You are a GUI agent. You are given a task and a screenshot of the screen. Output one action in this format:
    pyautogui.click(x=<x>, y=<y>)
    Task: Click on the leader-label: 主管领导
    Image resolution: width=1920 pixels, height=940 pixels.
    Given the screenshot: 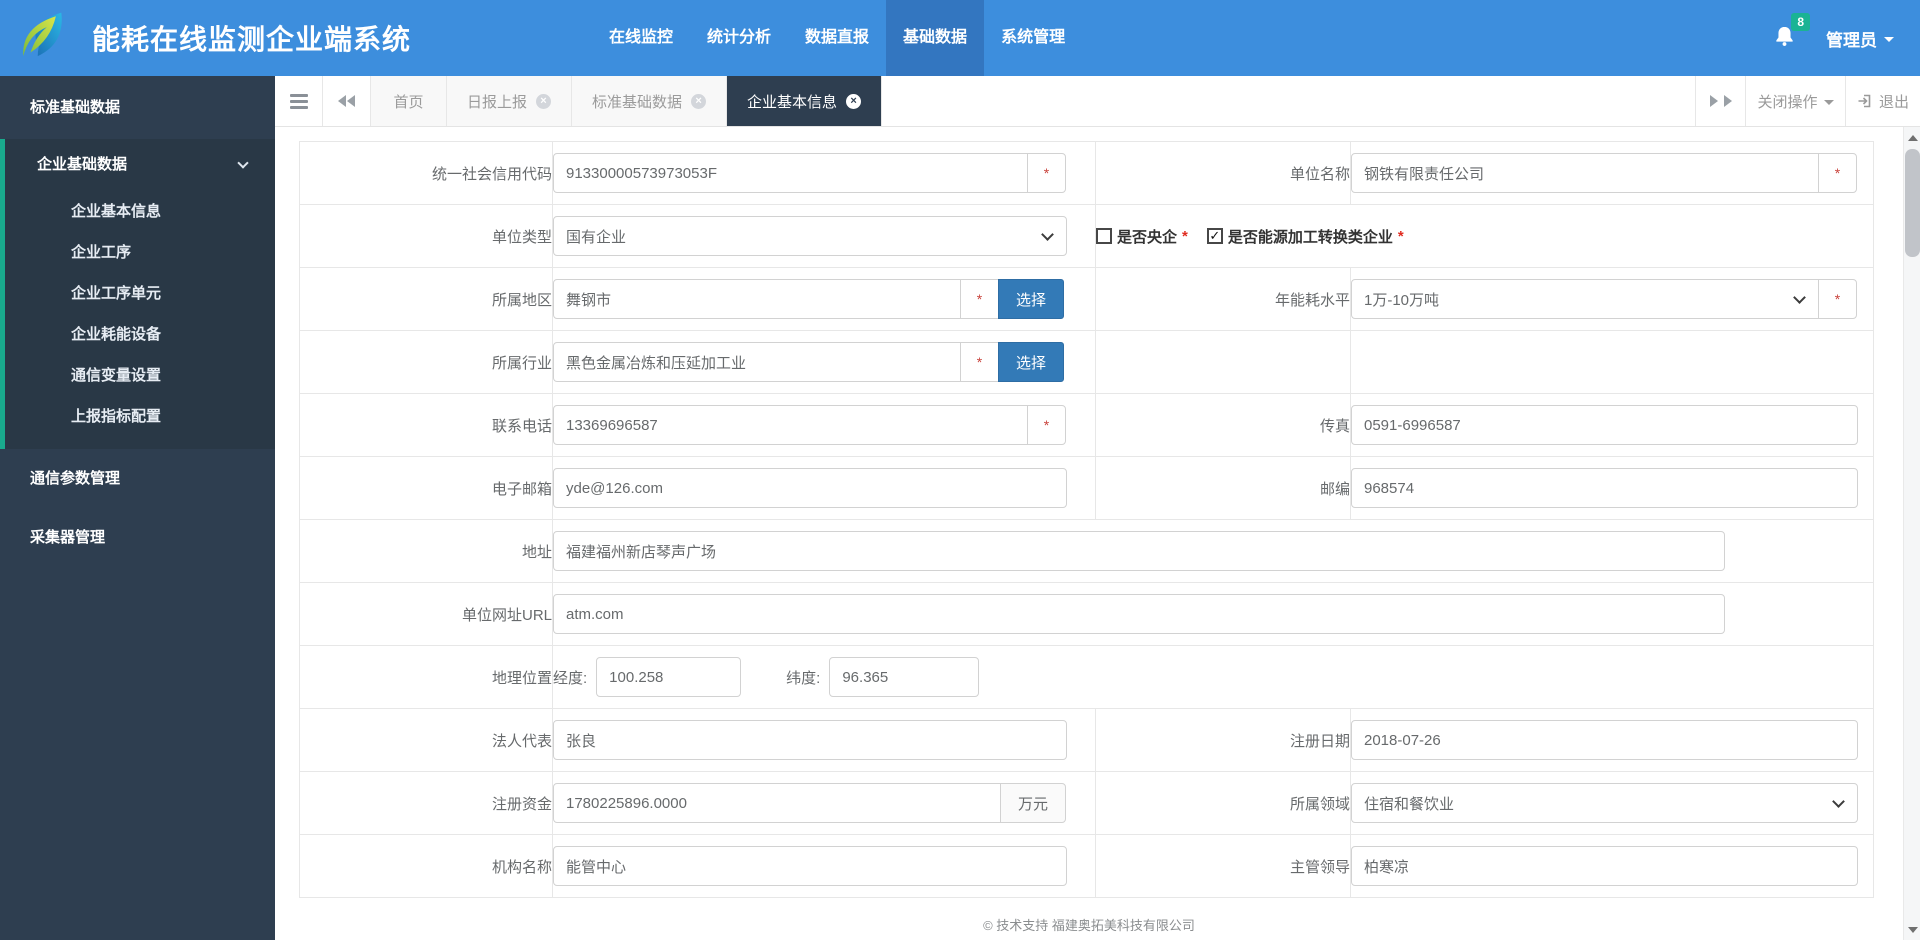 What is the action you would take?
    pyautogui.click(x=1223, y=866)
    